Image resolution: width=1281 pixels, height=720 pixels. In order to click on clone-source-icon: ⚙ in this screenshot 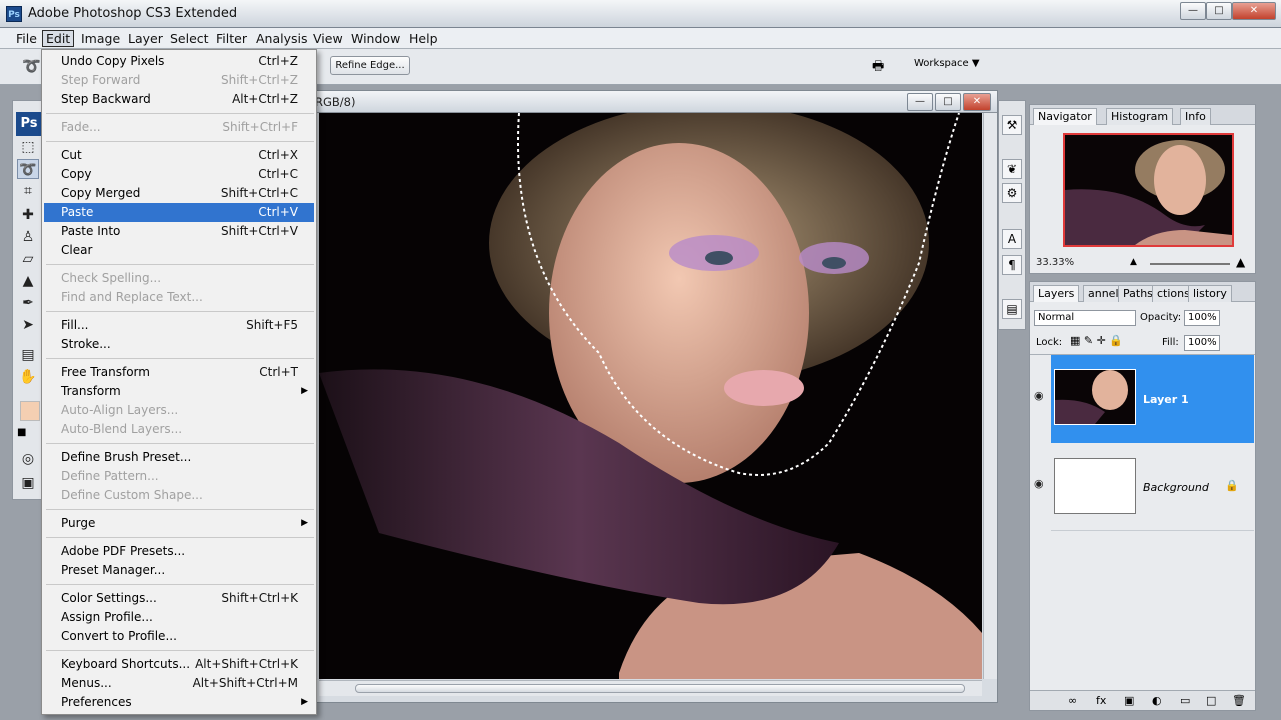, I will do `click(1012, 193)`.